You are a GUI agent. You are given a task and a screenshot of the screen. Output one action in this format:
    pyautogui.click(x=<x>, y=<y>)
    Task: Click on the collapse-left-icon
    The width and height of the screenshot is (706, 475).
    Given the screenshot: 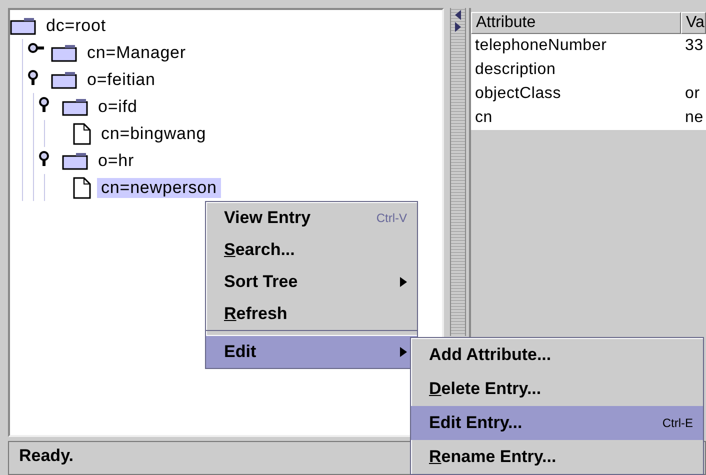 What is the action you would take?
    pyautogui.click(x=458, y=15)
    